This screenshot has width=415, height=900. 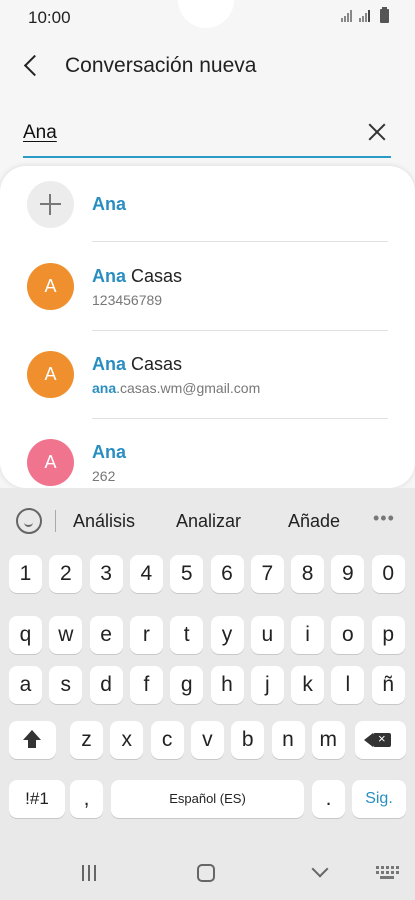 What do you see at coordinates (320, 869) in the screenshot?
I see `hide-keyboard-icon` at bounding box center [320, 869].